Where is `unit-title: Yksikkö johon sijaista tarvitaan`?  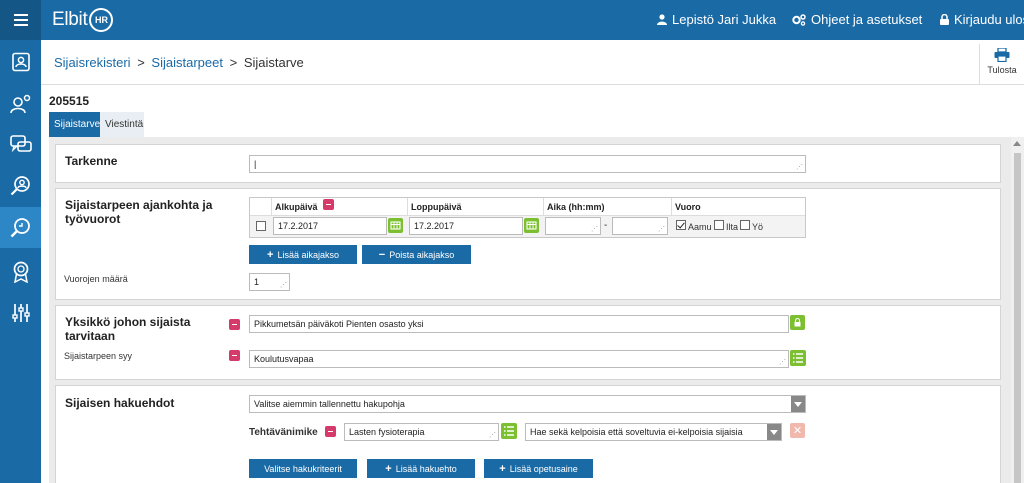
unit-title: Yksikkö johon sijaista tarvitaan is located at coordinates (128, 329).